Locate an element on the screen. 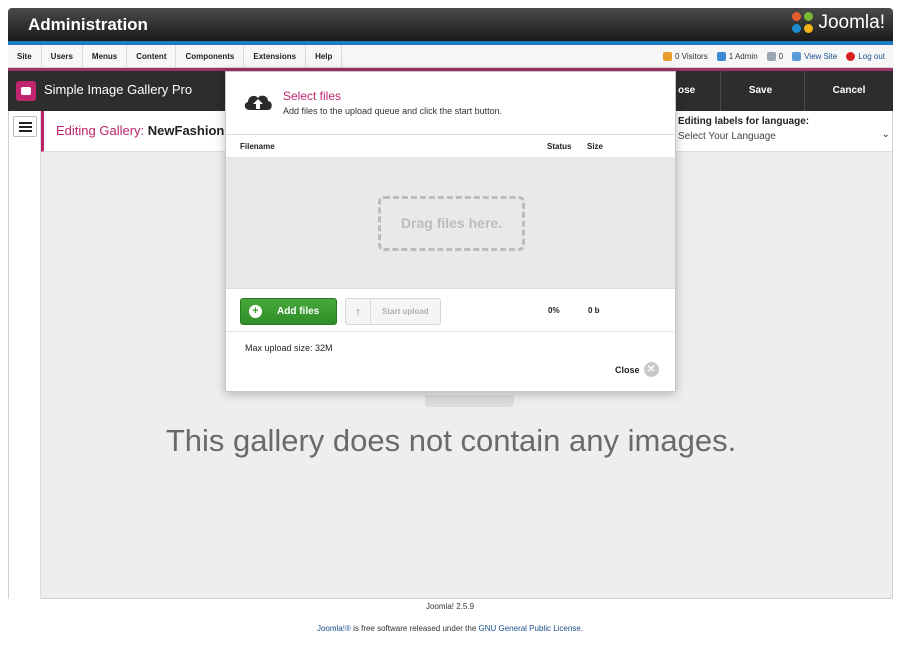  license-text: is free software released under the is located at coordinates (414, 628).